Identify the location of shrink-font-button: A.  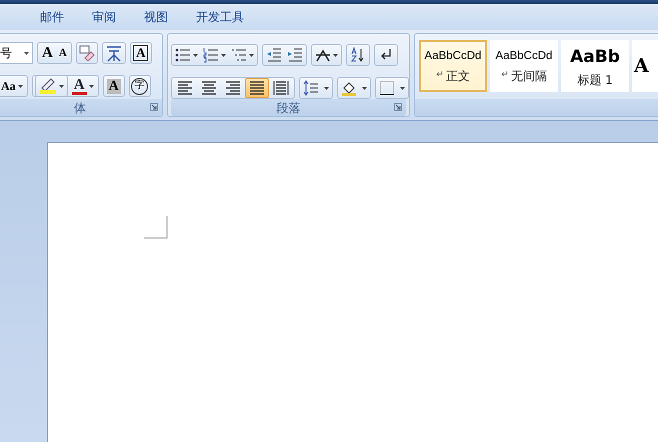
(63, 53).